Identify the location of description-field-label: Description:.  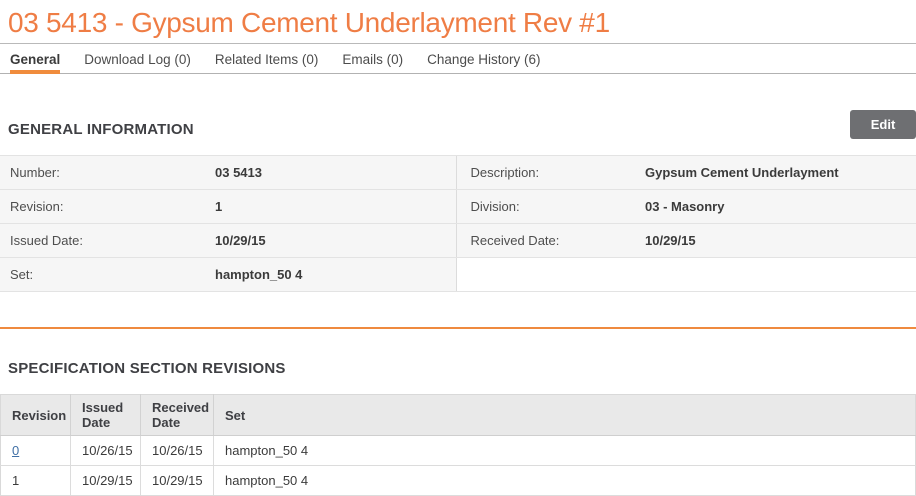
(550, 172).